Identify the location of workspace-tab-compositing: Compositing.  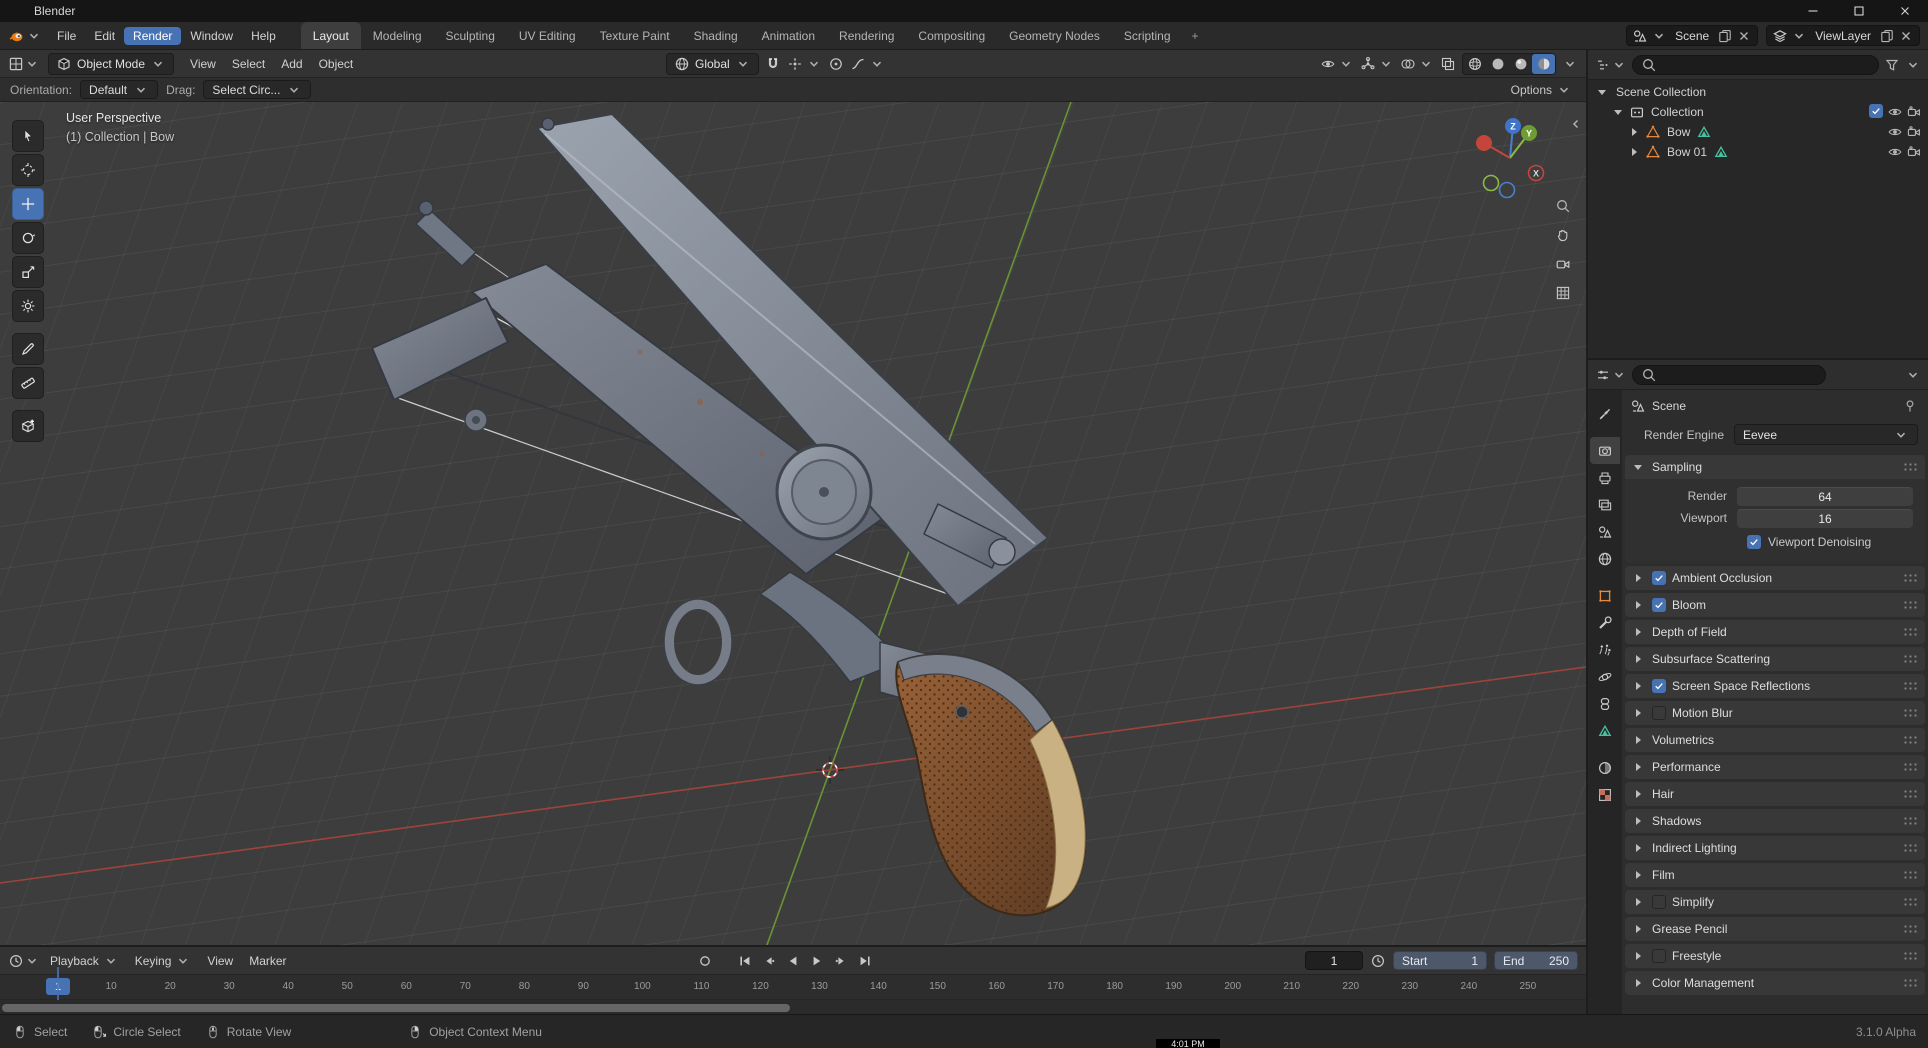
(951, 35).